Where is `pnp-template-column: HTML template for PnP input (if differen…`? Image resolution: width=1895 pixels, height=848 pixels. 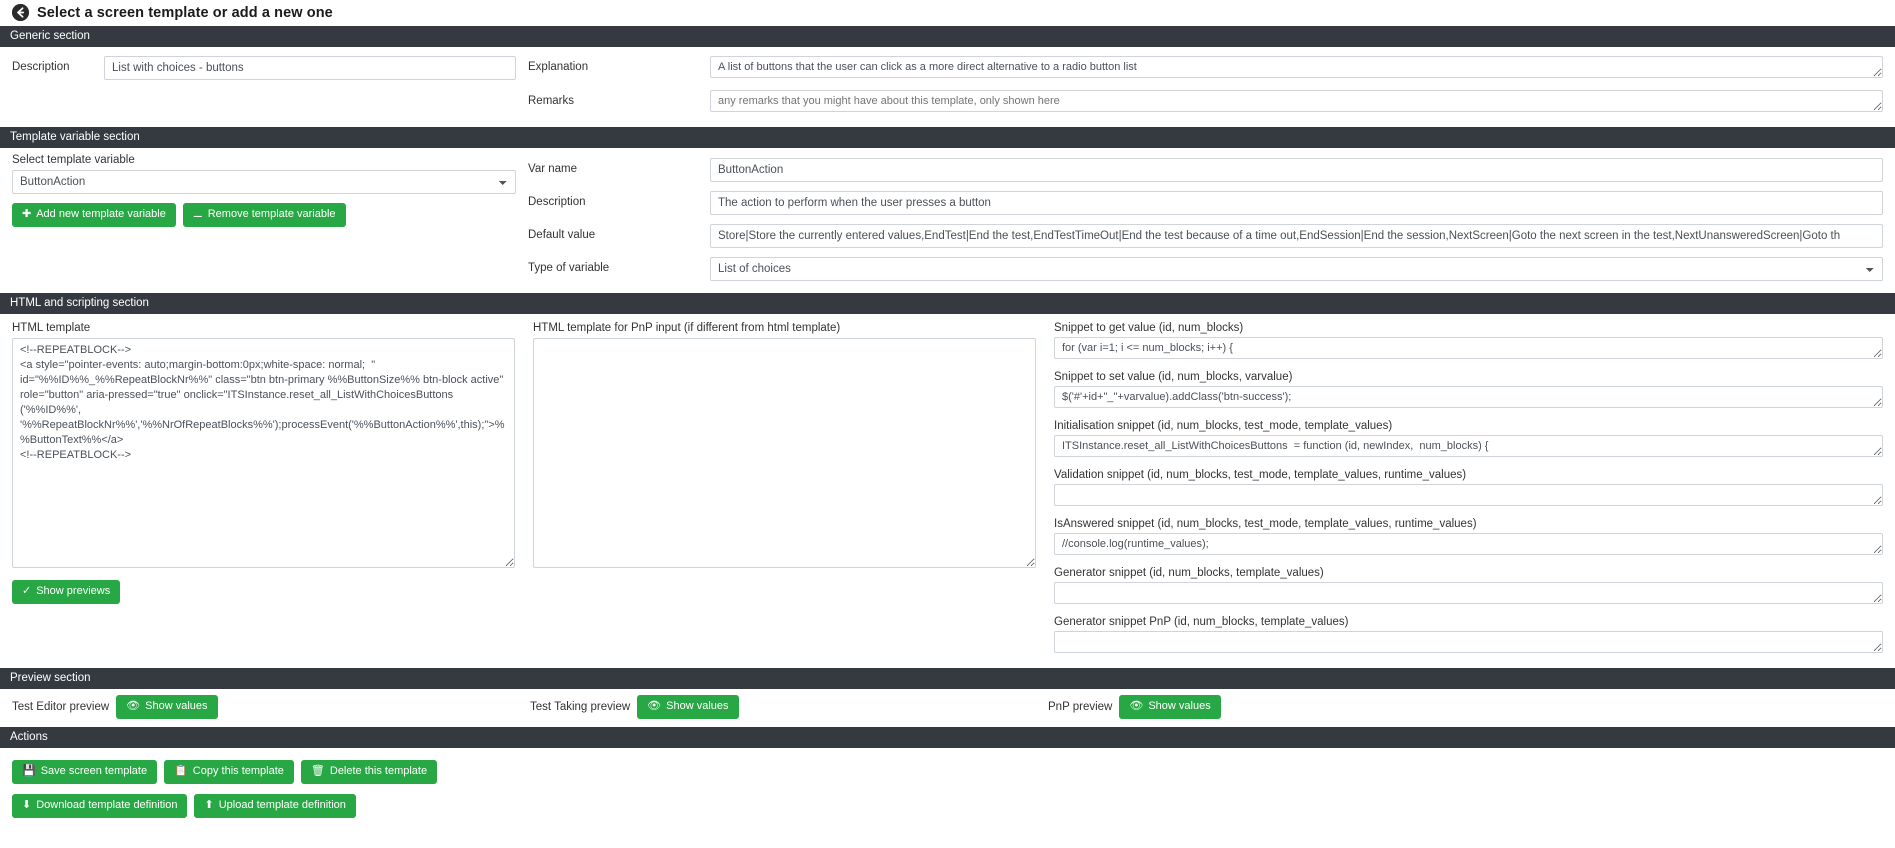
pnp-template-column: HTML template for PnP input (if differen… is located at coordinates (784, 485).